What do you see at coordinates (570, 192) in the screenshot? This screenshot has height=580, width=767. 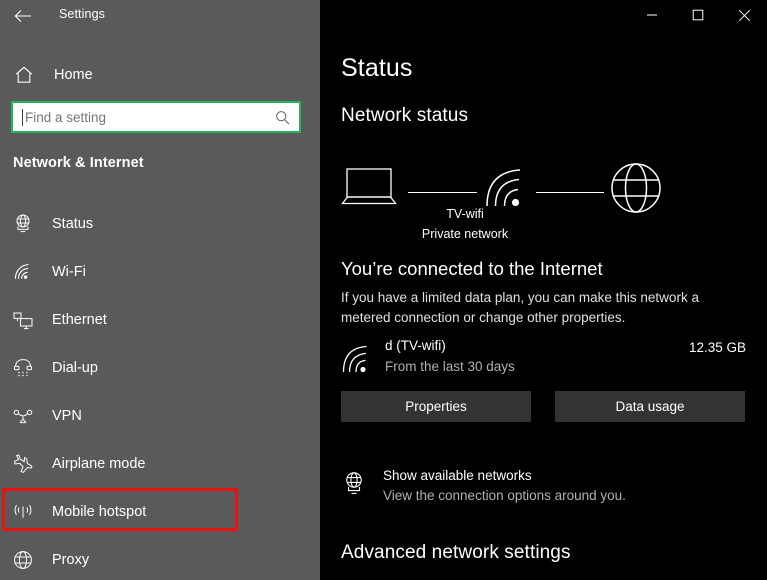 I see `diagram-connector-right` at bounding box center [570, 192].